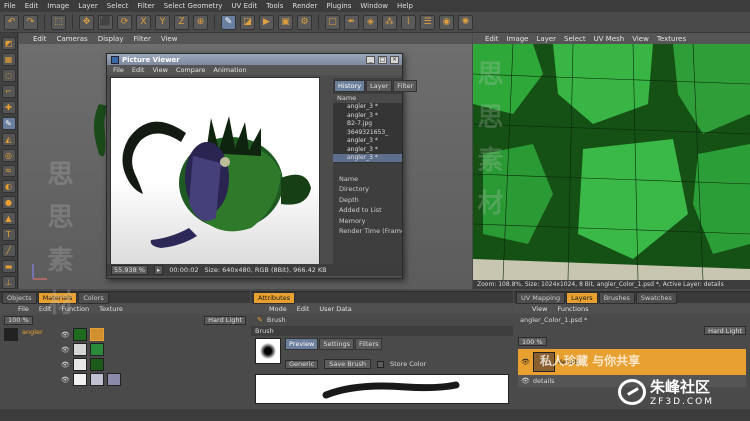 This screenshot has height=421, width=750. What do you see at coordinates (351, 22) in the screenshot?
I see `pen-icon: ✒` at bounding box center [351, 22].